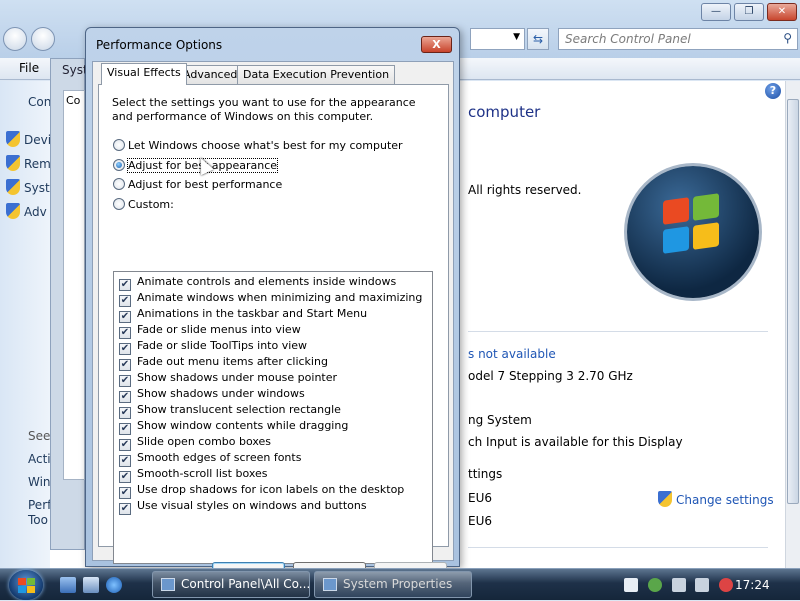  I want to click on minimize-button: —, so click(716, 12).